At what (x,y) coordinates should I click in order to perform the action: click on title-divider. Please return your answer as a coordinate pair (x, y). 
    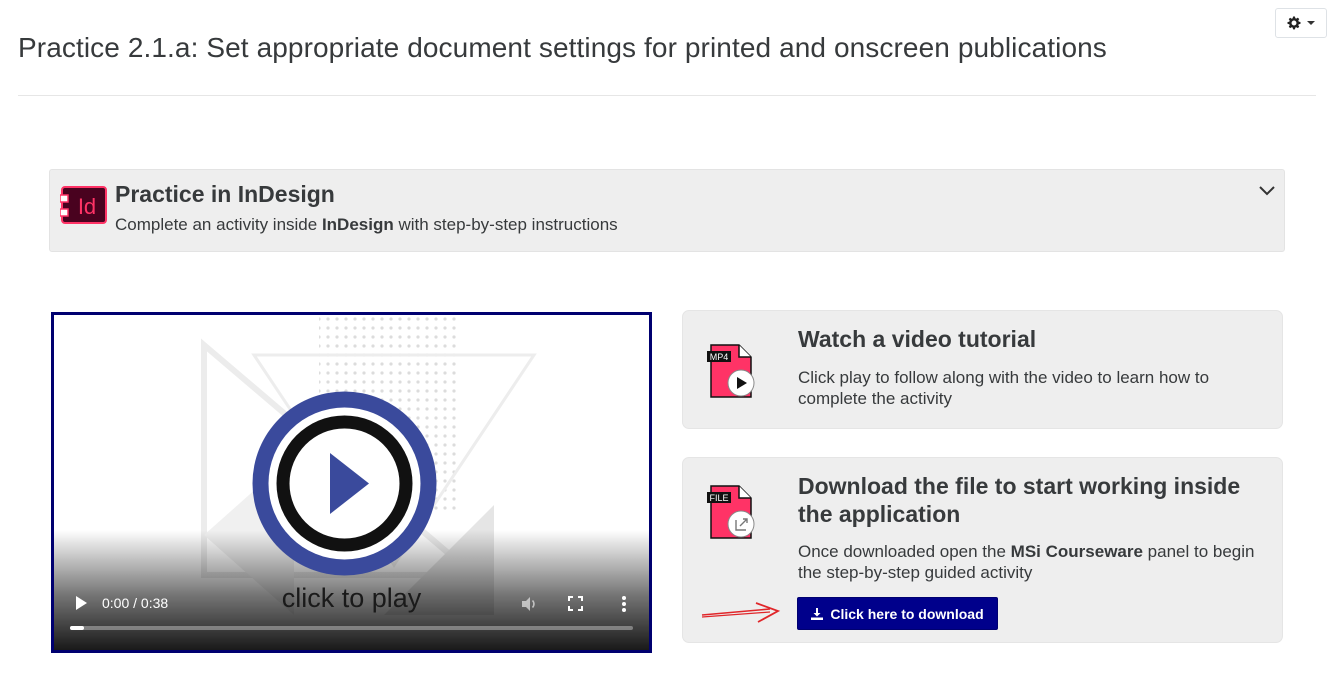
    Looking at the image, I should click on (667, 95).